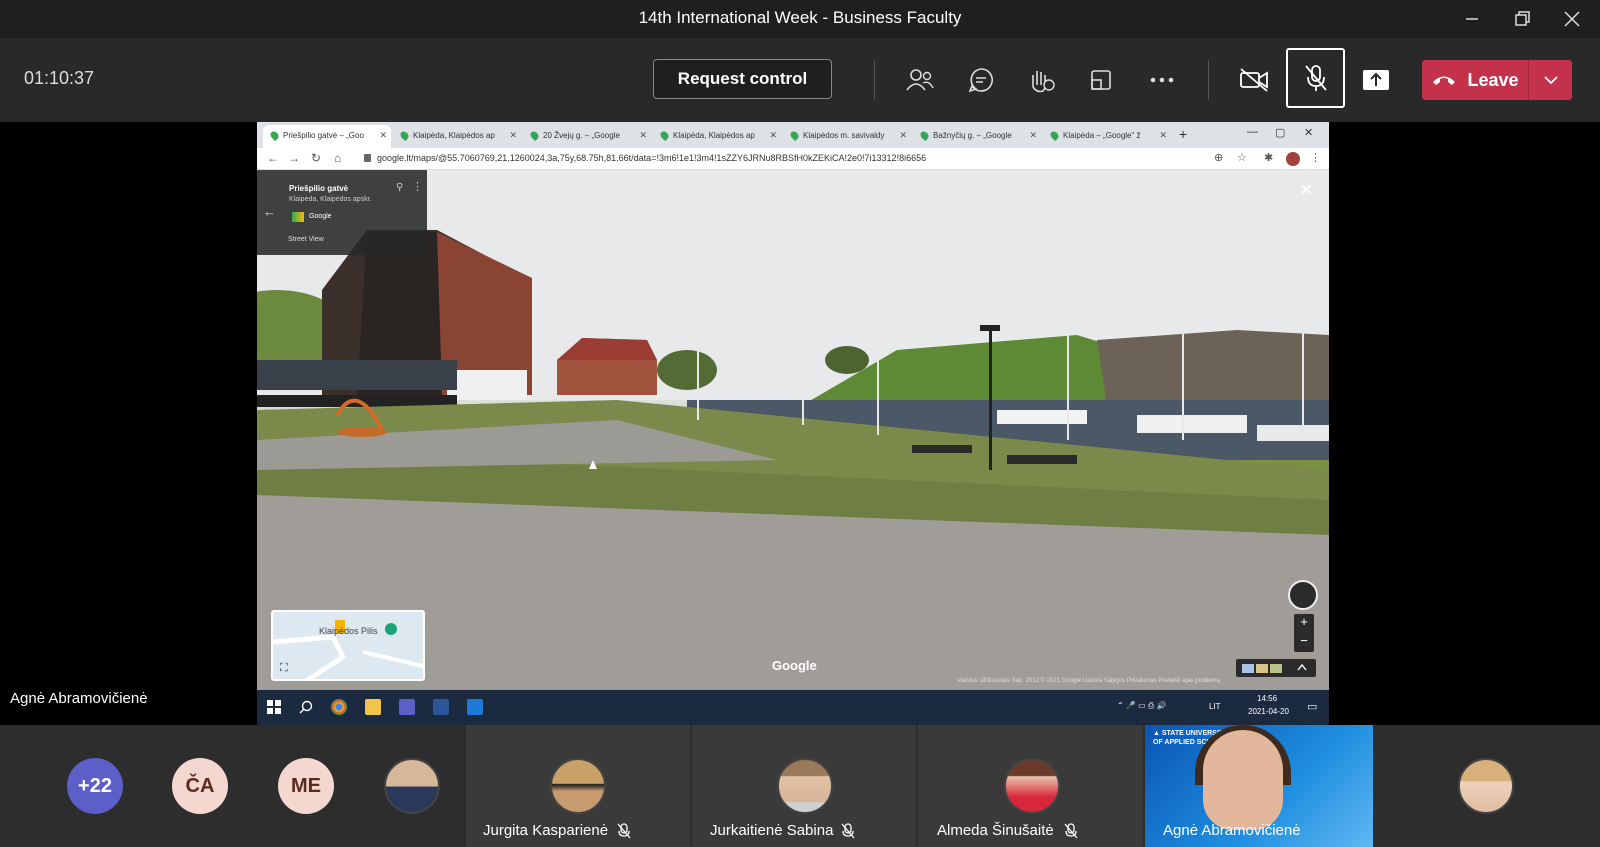 This screenshot has height=847, width=1600. What do you see at coordinates (1030, 786) in the screenshot?
I see `participant-tile: Almeda Šinušaitė` at bounding box center [1030, 786].